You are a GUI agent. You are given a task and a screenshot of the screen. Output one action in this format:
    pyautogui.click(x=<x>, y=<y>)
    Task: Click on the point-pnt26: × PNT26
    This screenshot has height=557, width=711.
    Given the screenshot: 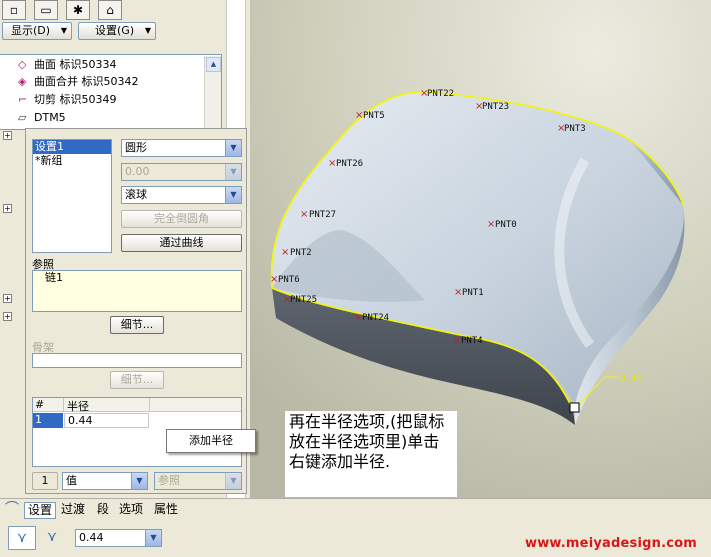 What is the action you would take?
    pyautogui.click(x=345, y=163)
    